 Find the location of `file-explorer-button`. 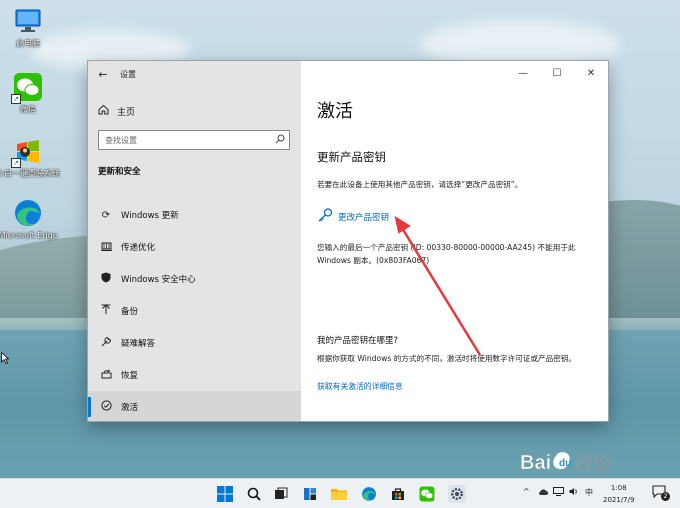

file-explorer-button is located at coordinates (339, 494).